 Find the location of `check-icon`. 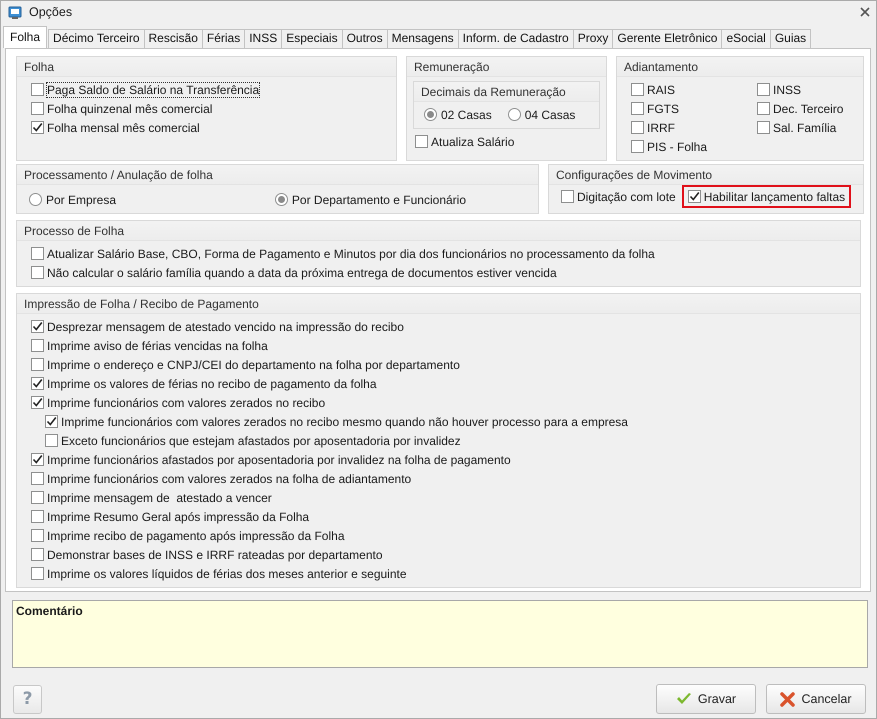

check-icon is located at coordinates (684, 699).